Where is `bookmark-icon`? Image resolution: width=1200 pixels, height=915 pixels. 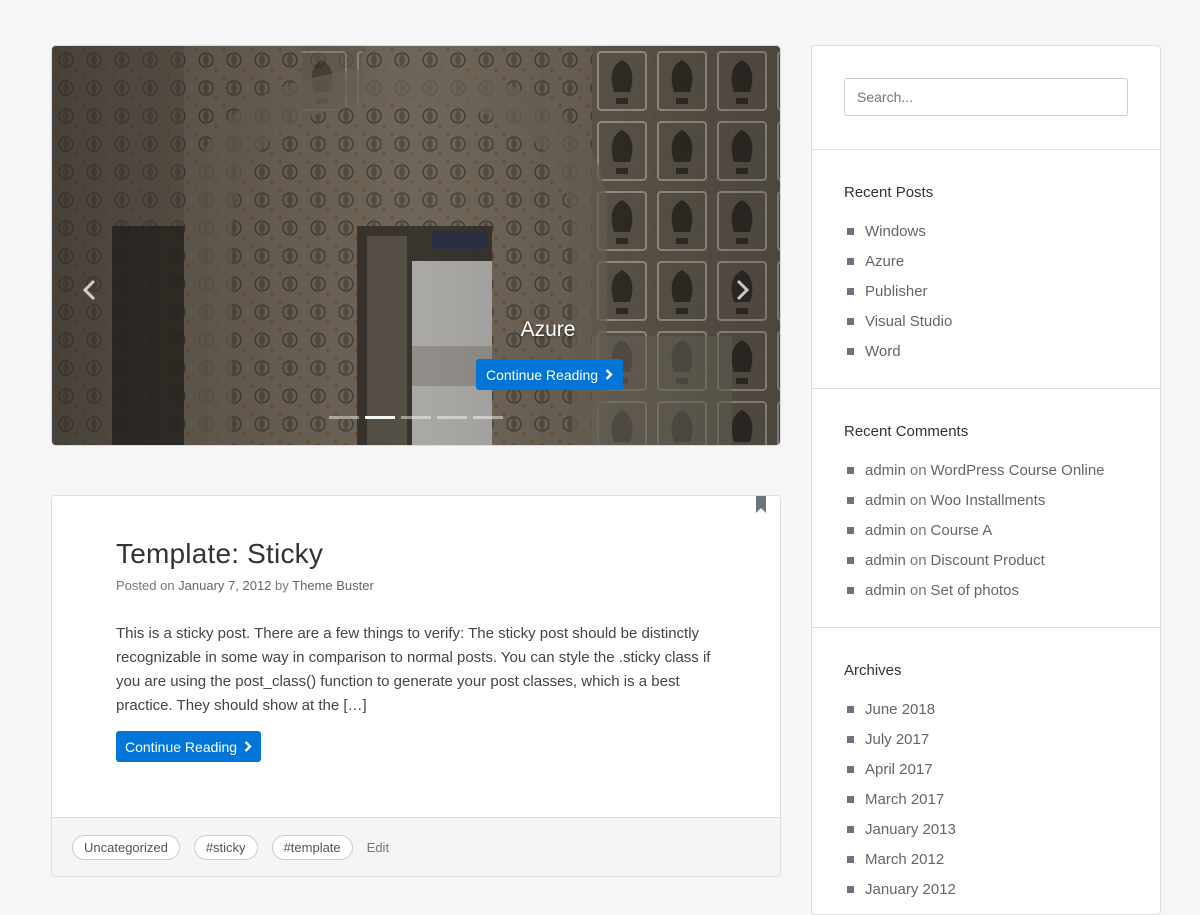 bookmark-icon is located at coordinates (761, 506).